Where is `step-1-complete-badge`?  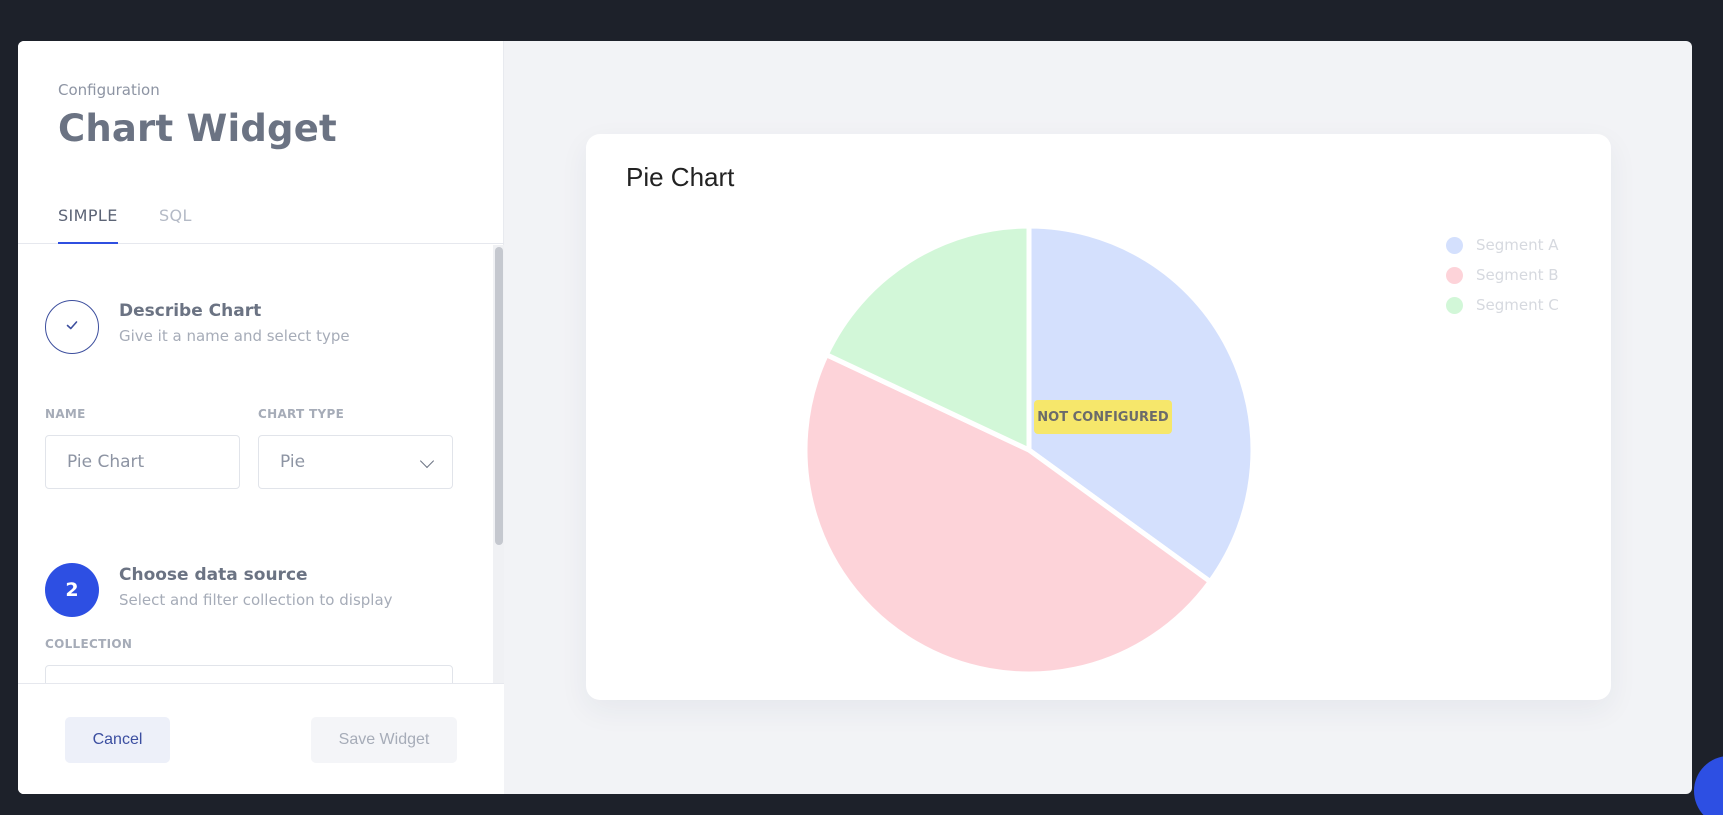
step-1-complete-badge is located at coordinates (72, 327).